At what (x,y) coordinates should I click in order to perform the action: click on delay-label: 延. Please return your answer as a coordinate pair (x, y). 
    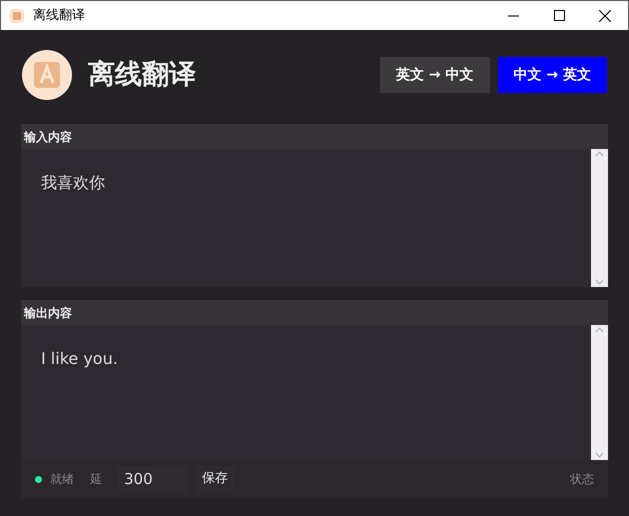
    Looking at the image, I should click on (96, 479).